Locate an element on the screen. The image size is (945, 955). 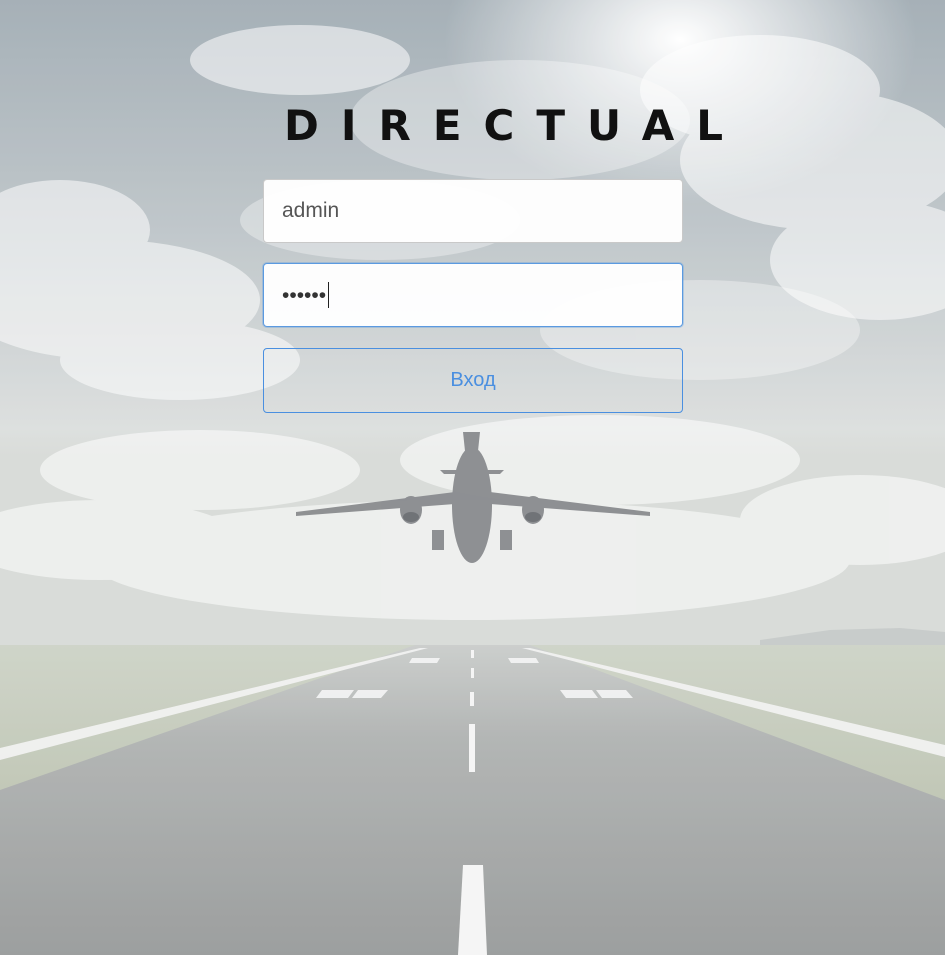
password-masked-value: •••••• is located at coordinates (304, 295).